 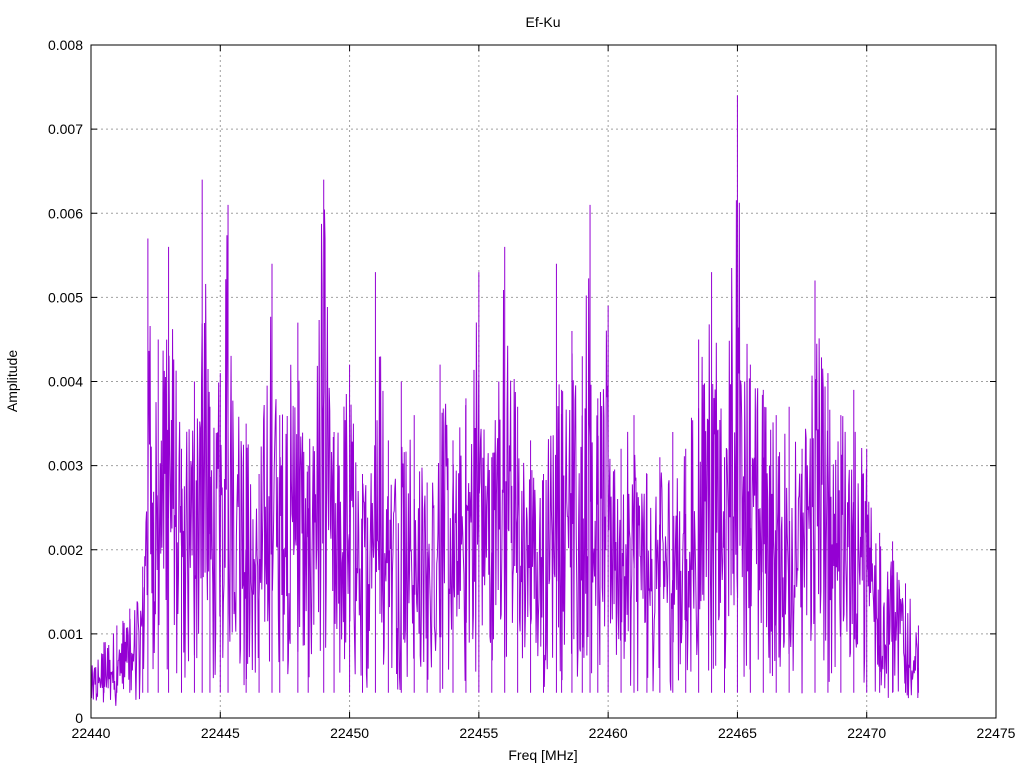 What do you see at coordinates (737, 733) in the screenshot?
I see `x-tick-label: 22465` at bounding box center [737, 733].